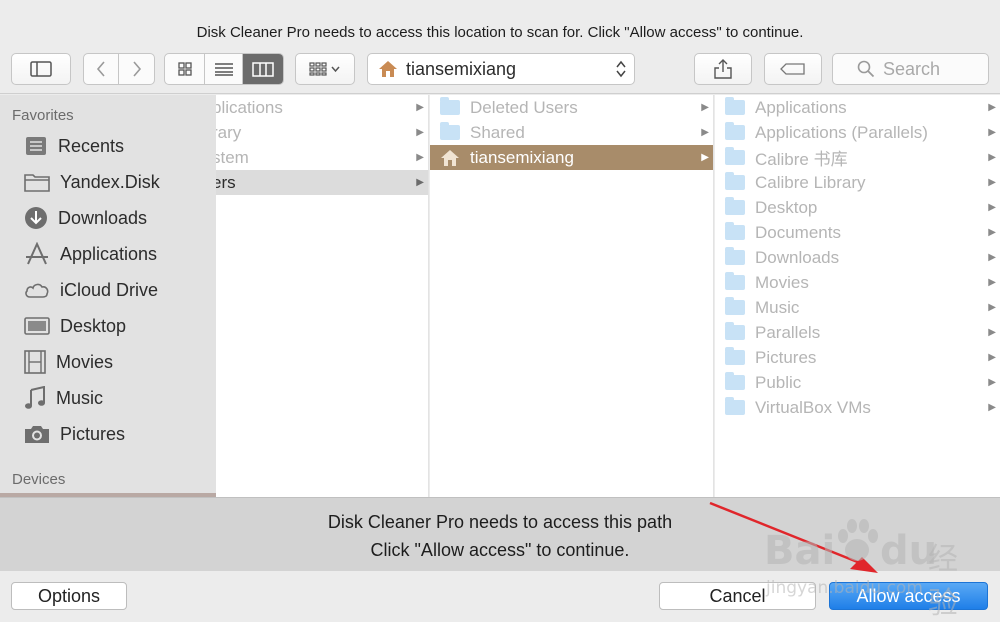  I want to click on sidebar-item-label: Yandex.Disk, so click(110, 181).